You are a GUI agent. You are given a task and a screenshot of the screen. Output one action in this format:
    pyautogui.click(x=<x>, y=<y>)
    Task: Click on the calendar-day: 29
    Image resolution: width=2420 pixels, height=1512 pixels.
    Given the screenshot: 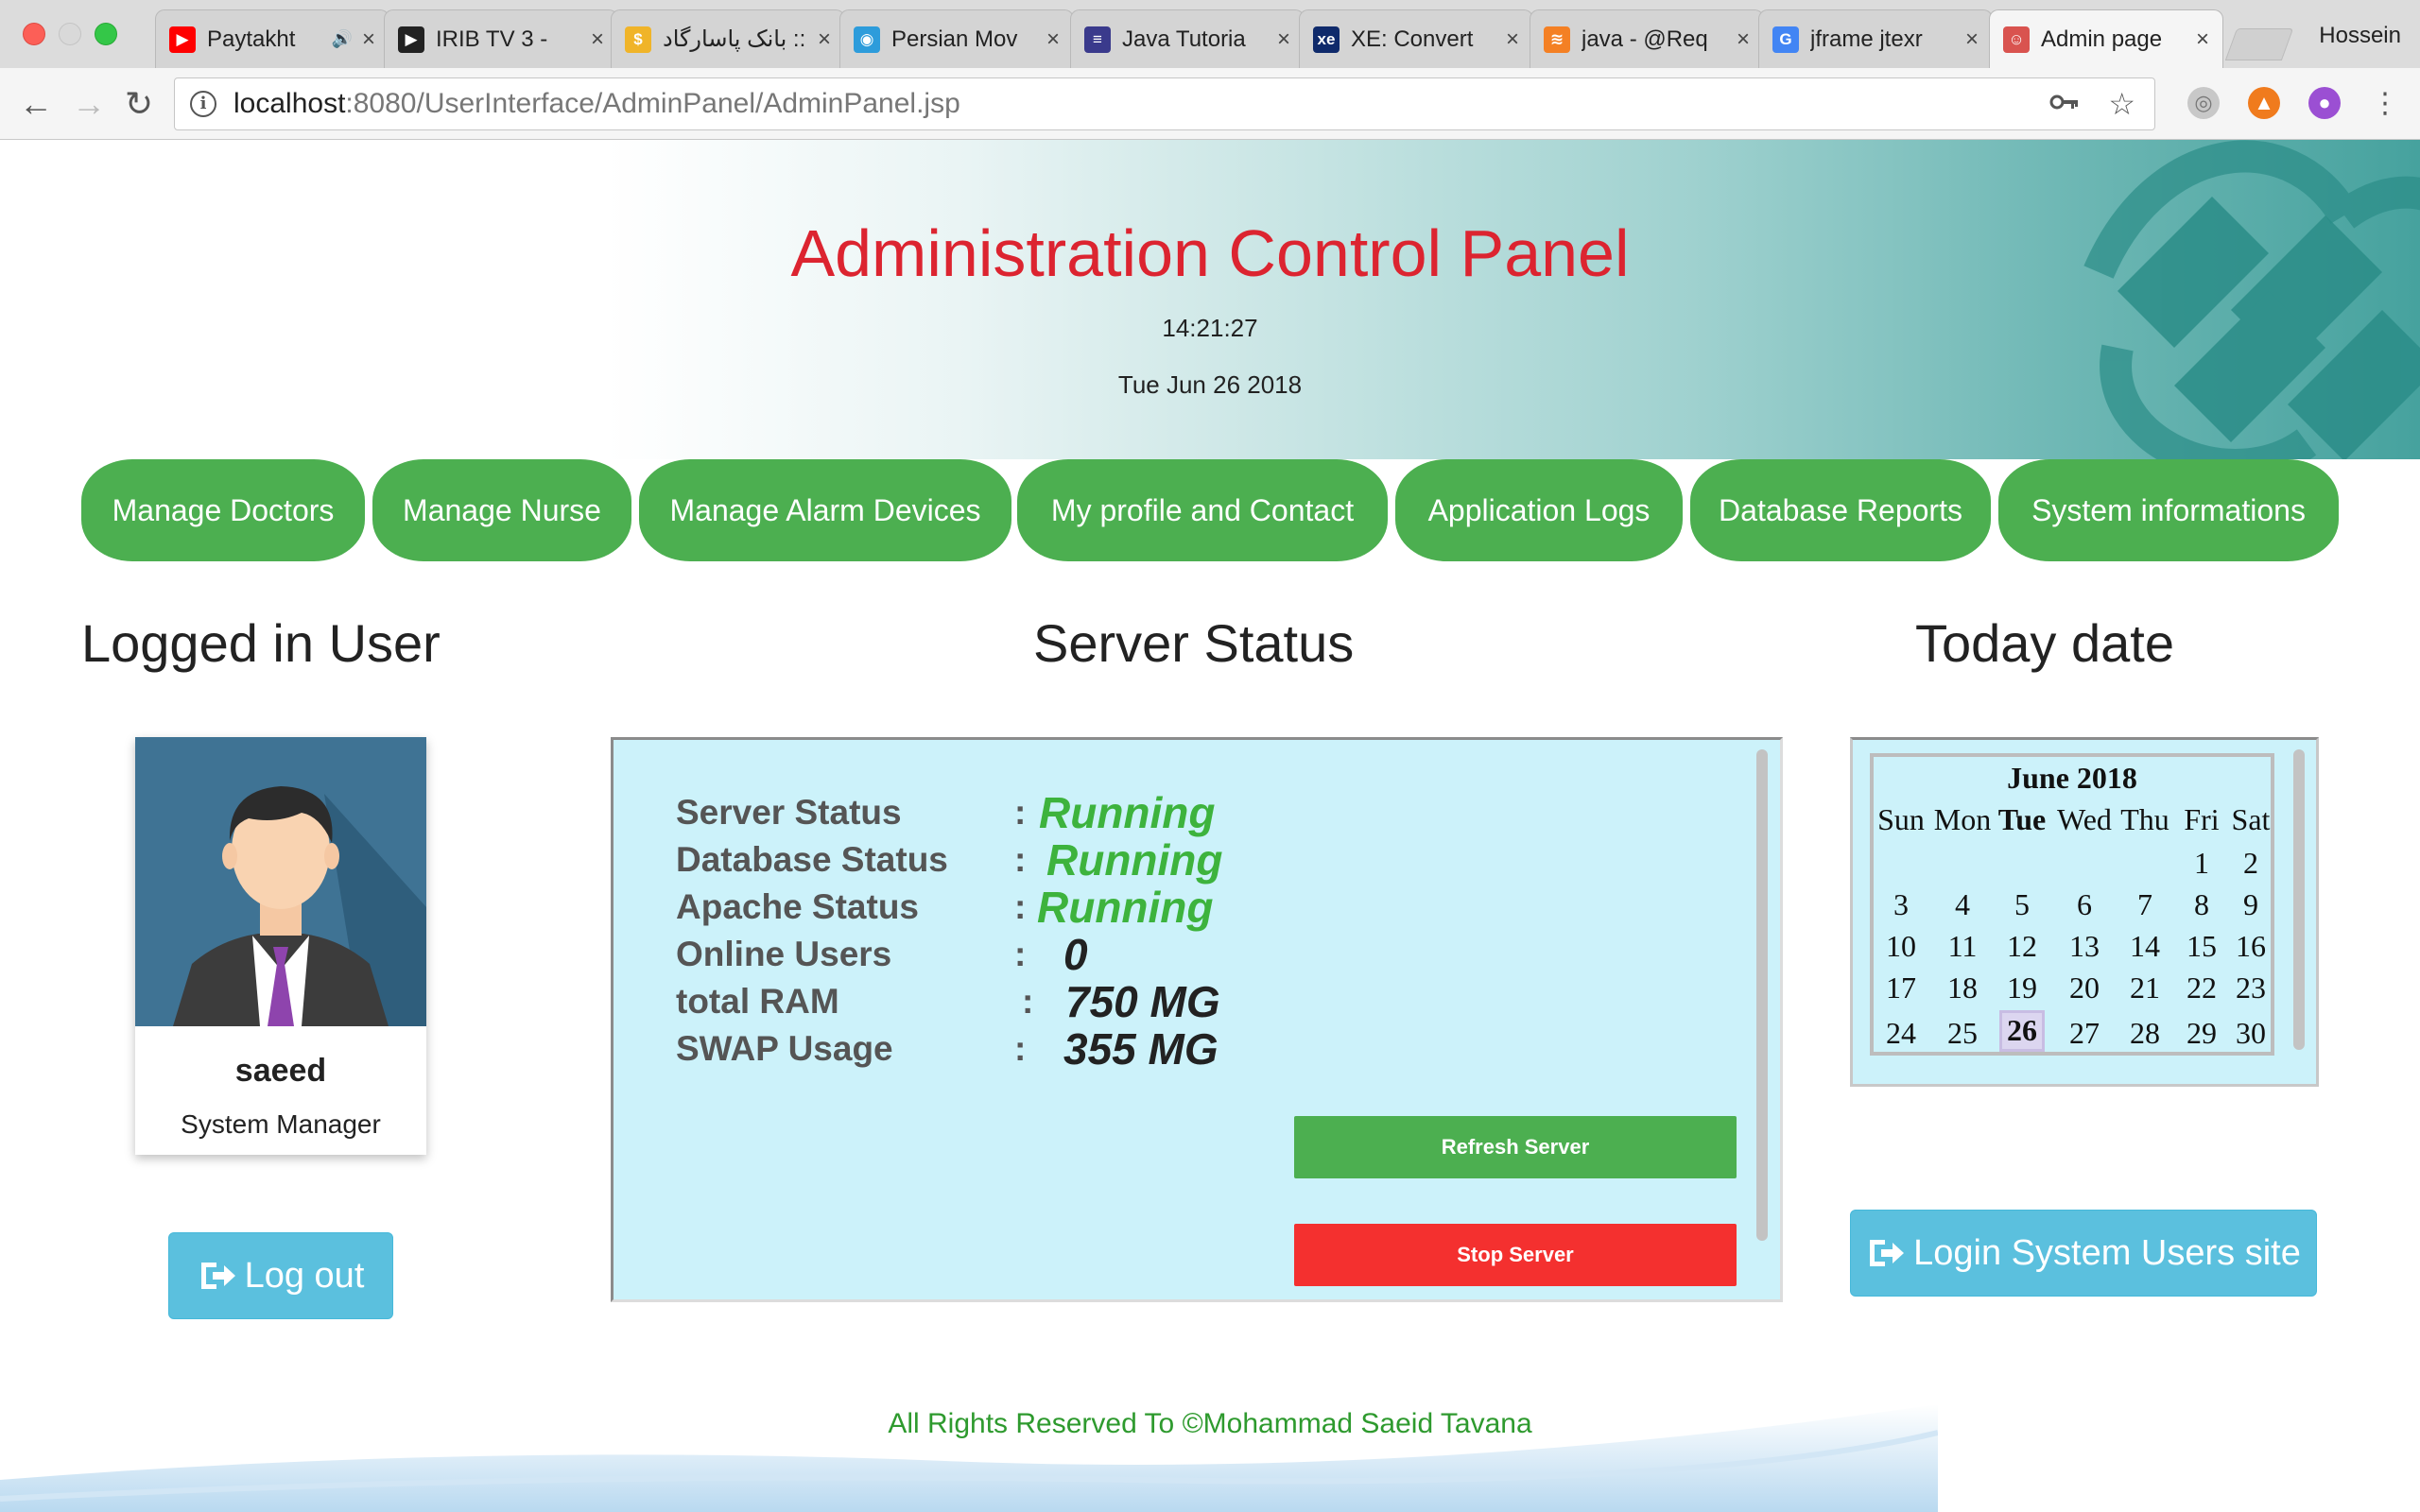 What is the action you would take?
    pyautogui.click(x=2201, y=1033)
    